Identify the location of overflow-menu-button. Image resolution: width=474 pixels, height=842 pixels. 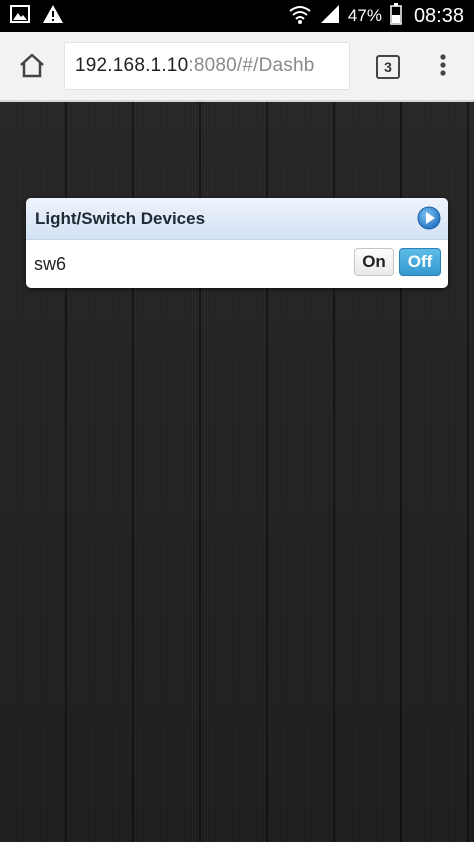
(443, 67).